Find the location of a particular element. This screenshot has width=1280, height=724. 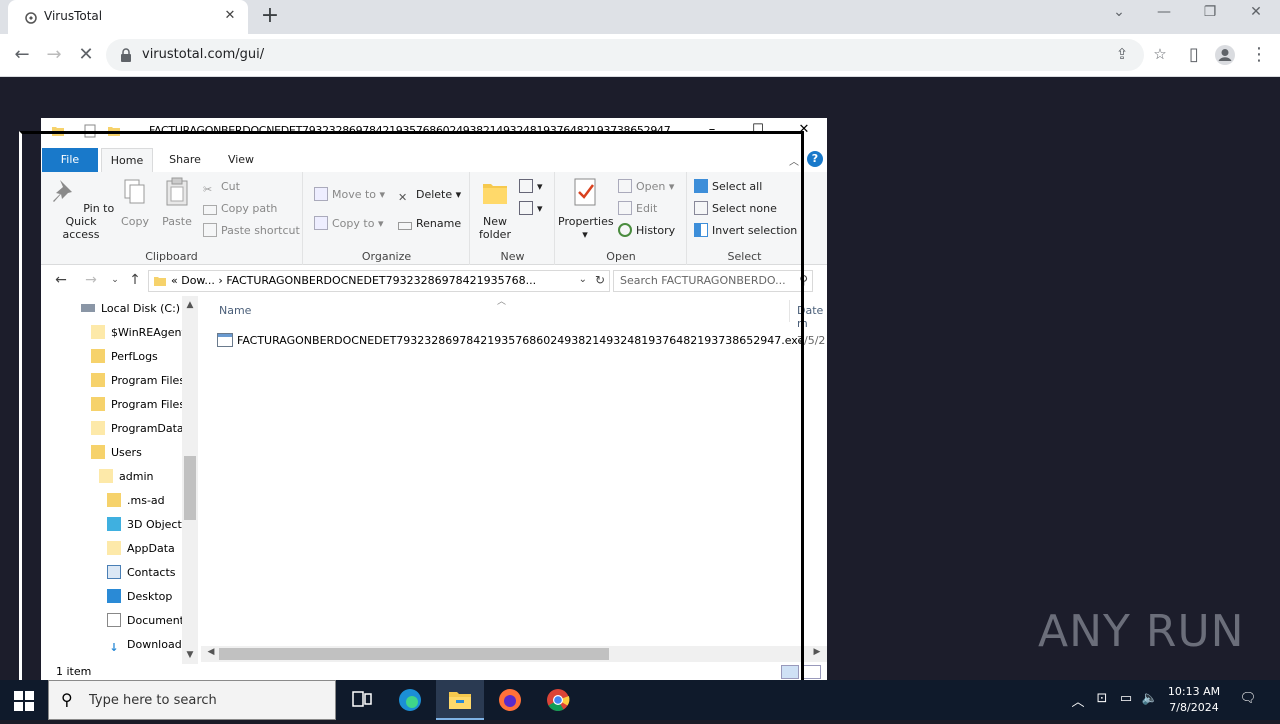

paste-button: Paste is located at coordinates (177, 202).